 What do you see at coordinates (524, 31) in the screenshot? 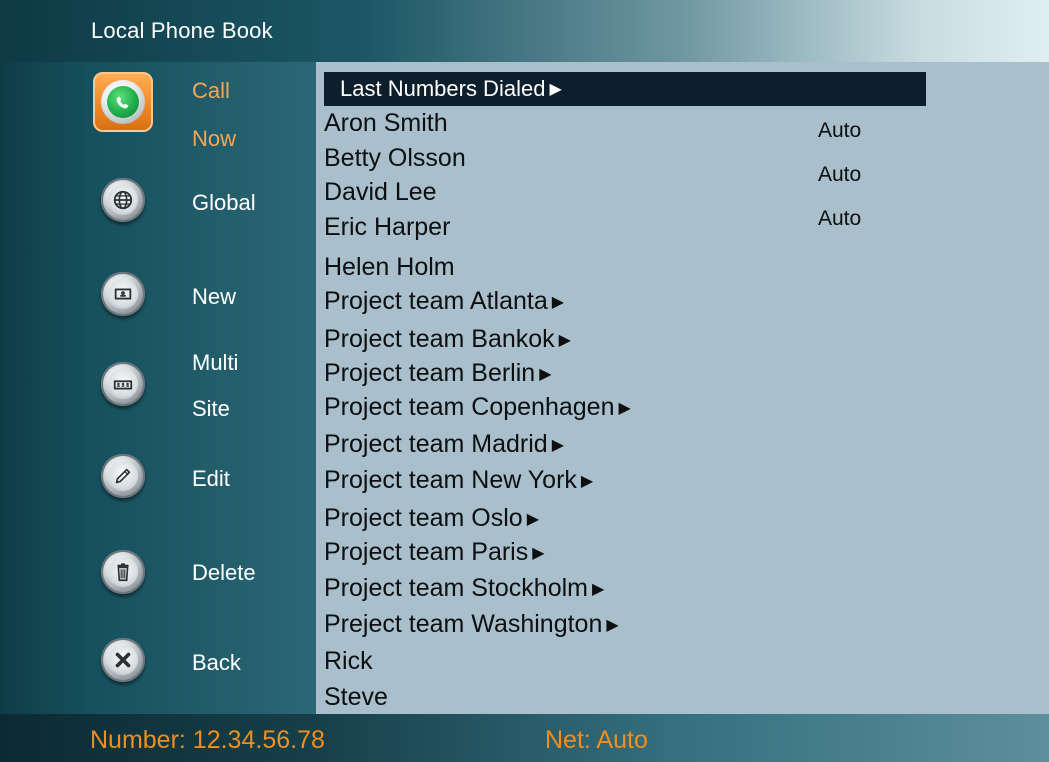
I see `title-bar: Local Phone Book` at bounding box center [524, 31].